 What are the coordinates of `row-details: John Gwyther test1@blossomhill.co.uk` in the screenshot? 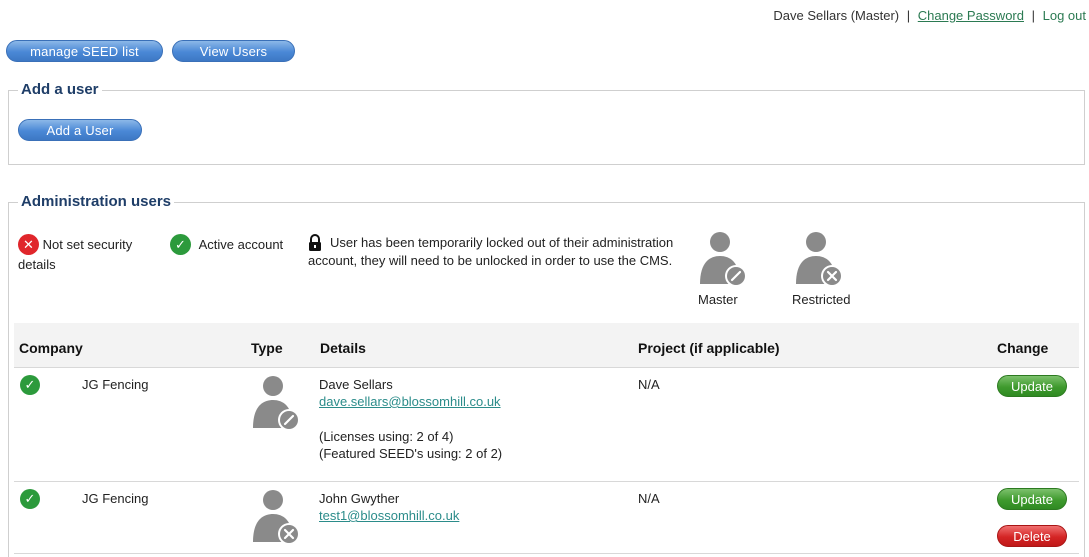 It's located at (389, 507).